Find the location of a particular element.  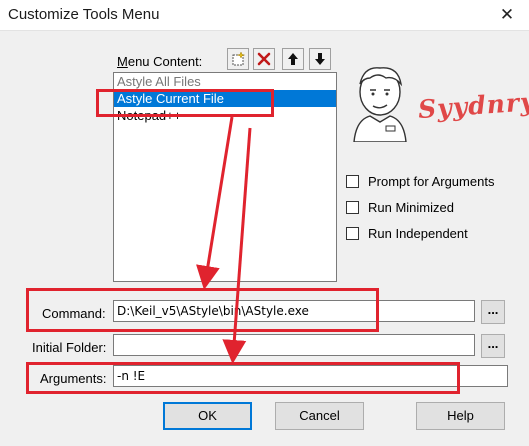

run-independent-option: Run Independent is located at coordinates (407, 233).